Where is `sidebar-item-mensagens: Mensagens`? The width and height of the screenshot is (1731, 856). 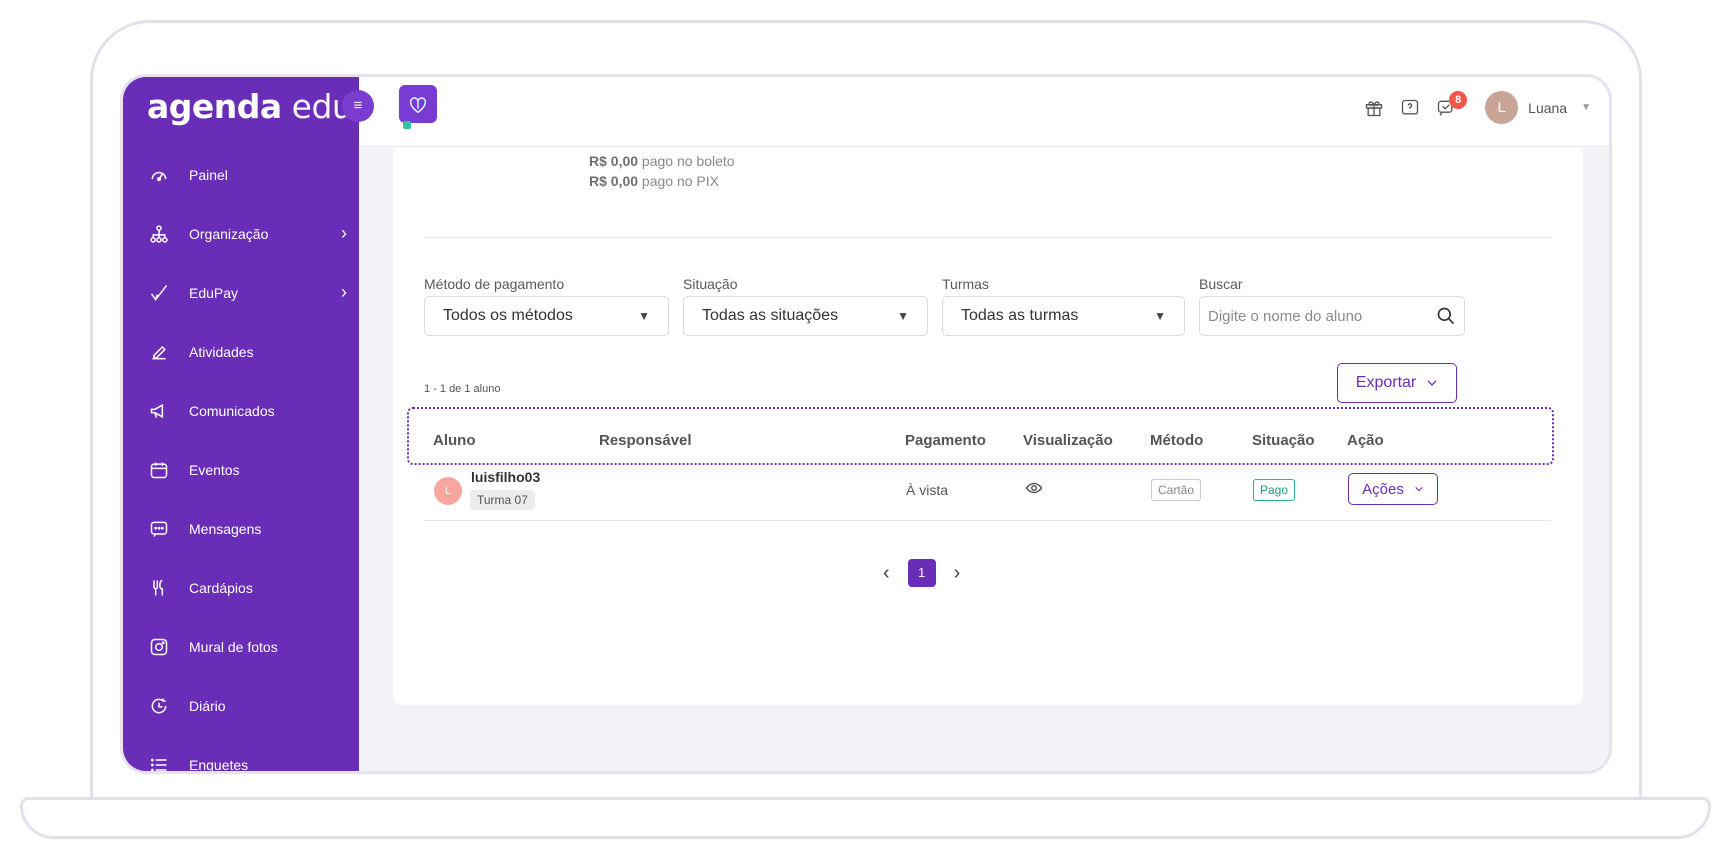 sidebar-item-mensagens: Mensagens is located at coordinates (241, 528).